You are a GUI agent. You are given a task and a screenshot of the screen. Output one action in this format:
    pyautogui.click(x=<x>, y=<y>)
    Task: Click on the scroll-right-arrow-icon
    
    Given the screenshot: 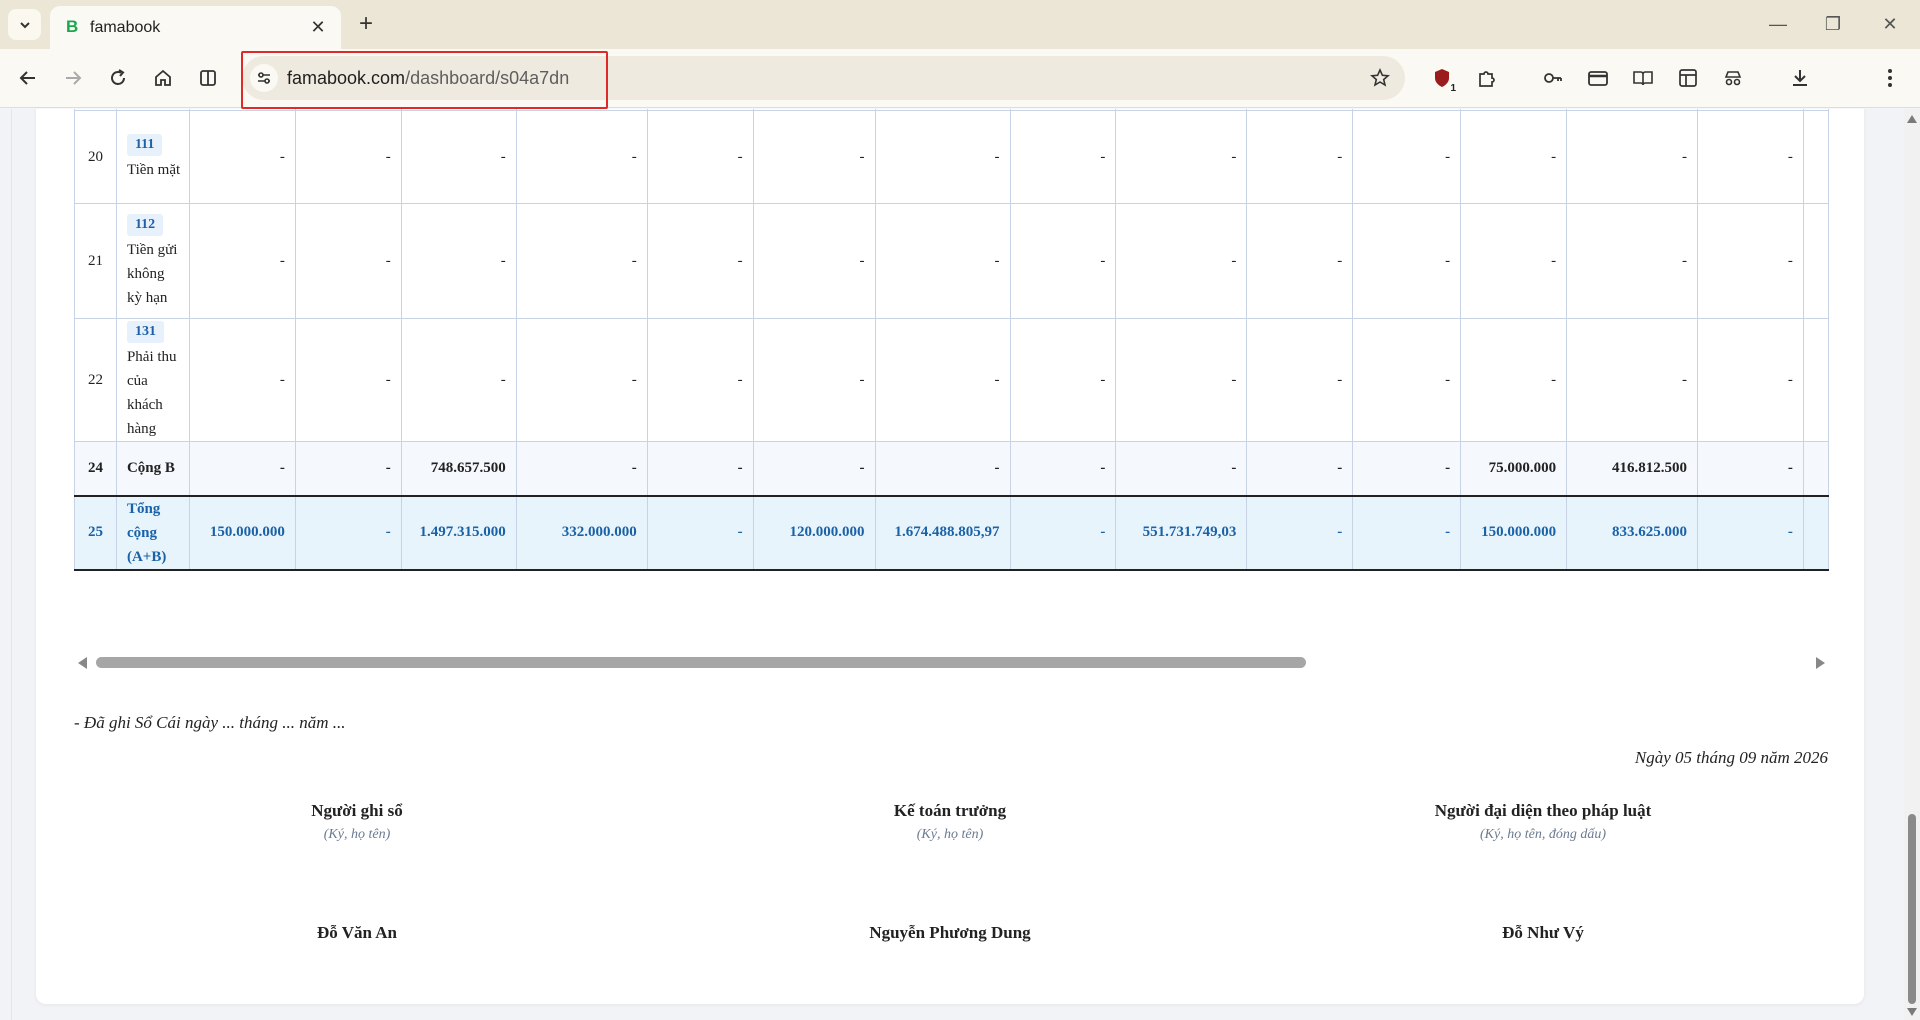 What is the action you would take?
    pyautogui.click(x=1820, y=663)
    